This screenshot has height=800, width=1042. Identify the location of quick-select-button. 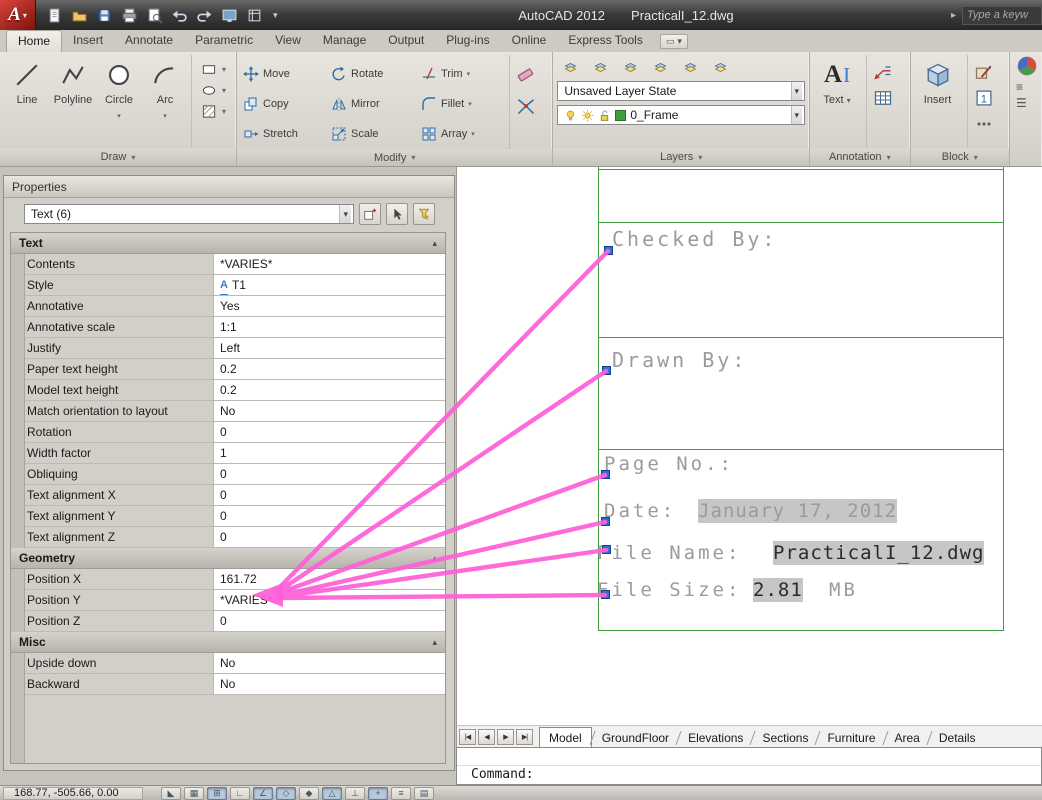
(424, 214).